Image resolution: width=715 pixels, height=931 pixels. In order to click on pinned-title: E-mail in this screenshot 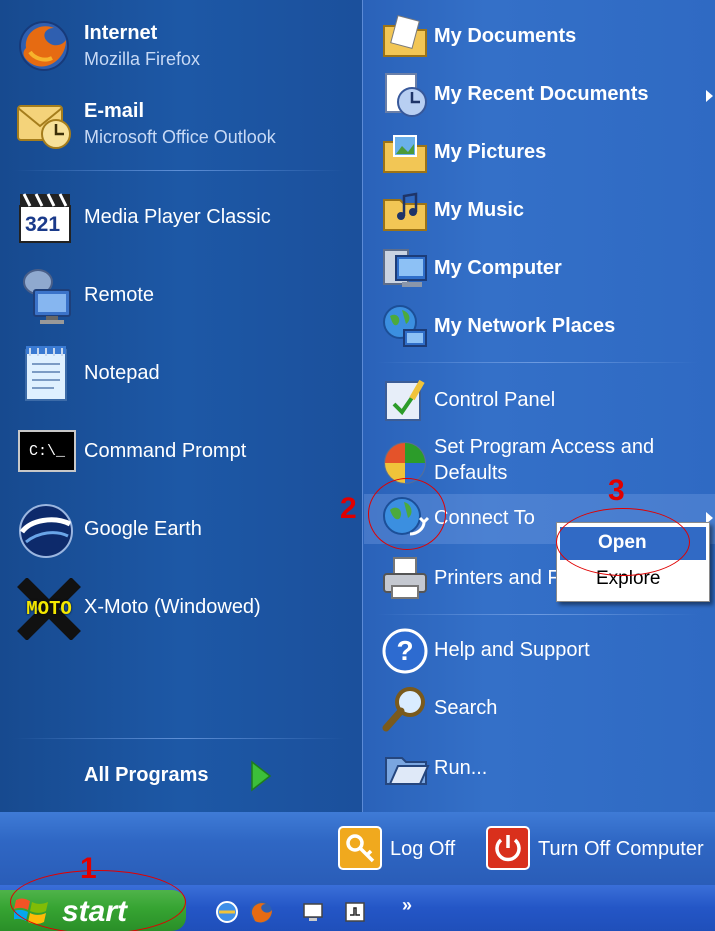, I will do `click(114, 111)`.